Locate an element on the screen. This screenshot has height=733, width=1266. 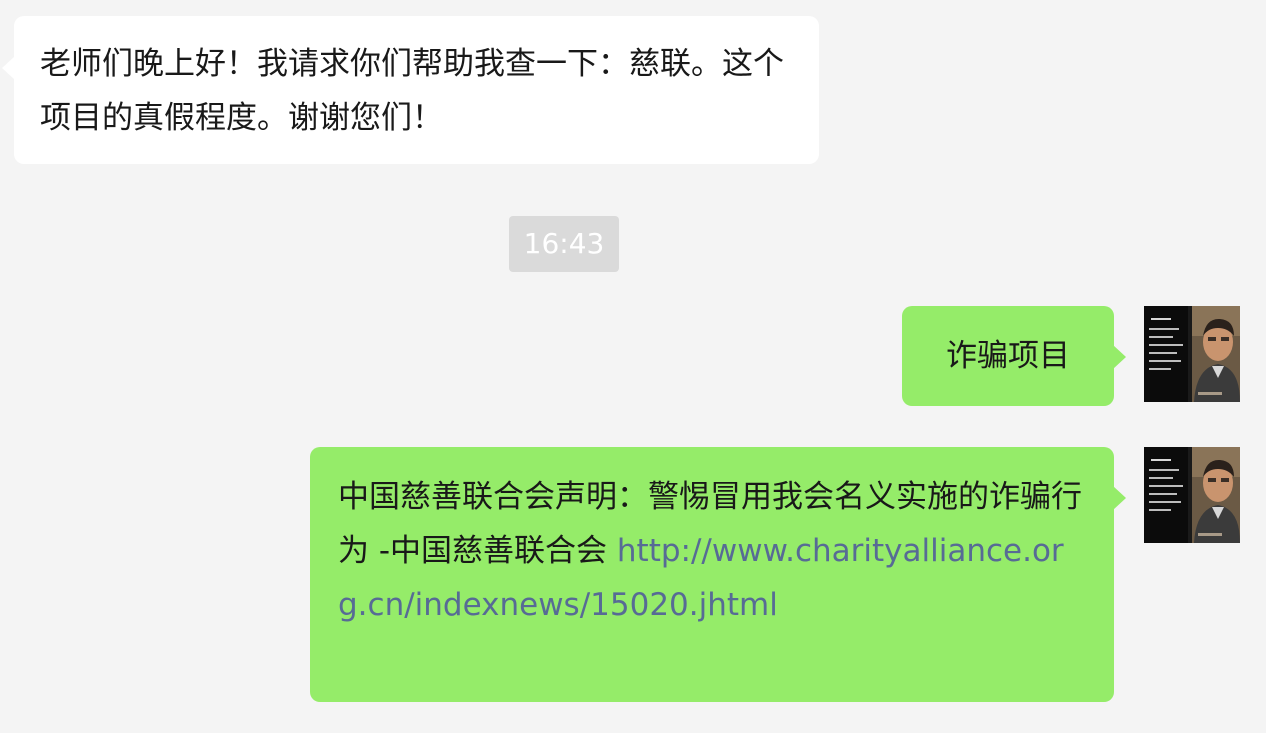
incoming-message-bubble: 老师们晚上好！我请求你们帮助我查一下：慈联。这个项目的真假程度。谢谢您们！ is located at coordinates (410, 90).